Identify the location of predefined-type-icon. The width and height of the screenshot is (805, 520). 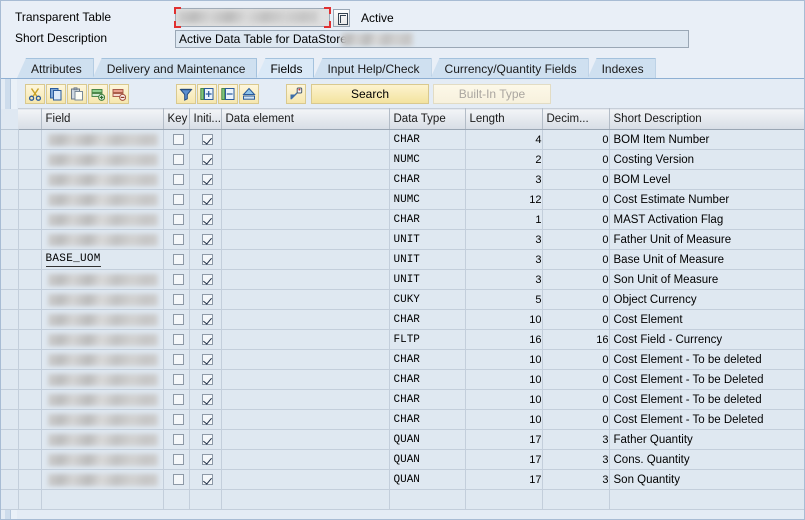
(296, 93).